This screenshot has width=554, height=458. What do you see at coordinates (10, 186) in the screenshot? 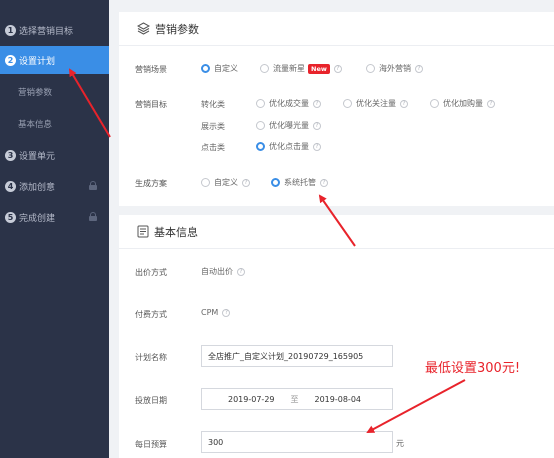
I see `step-number: 4` at bounding box center [10, 186].